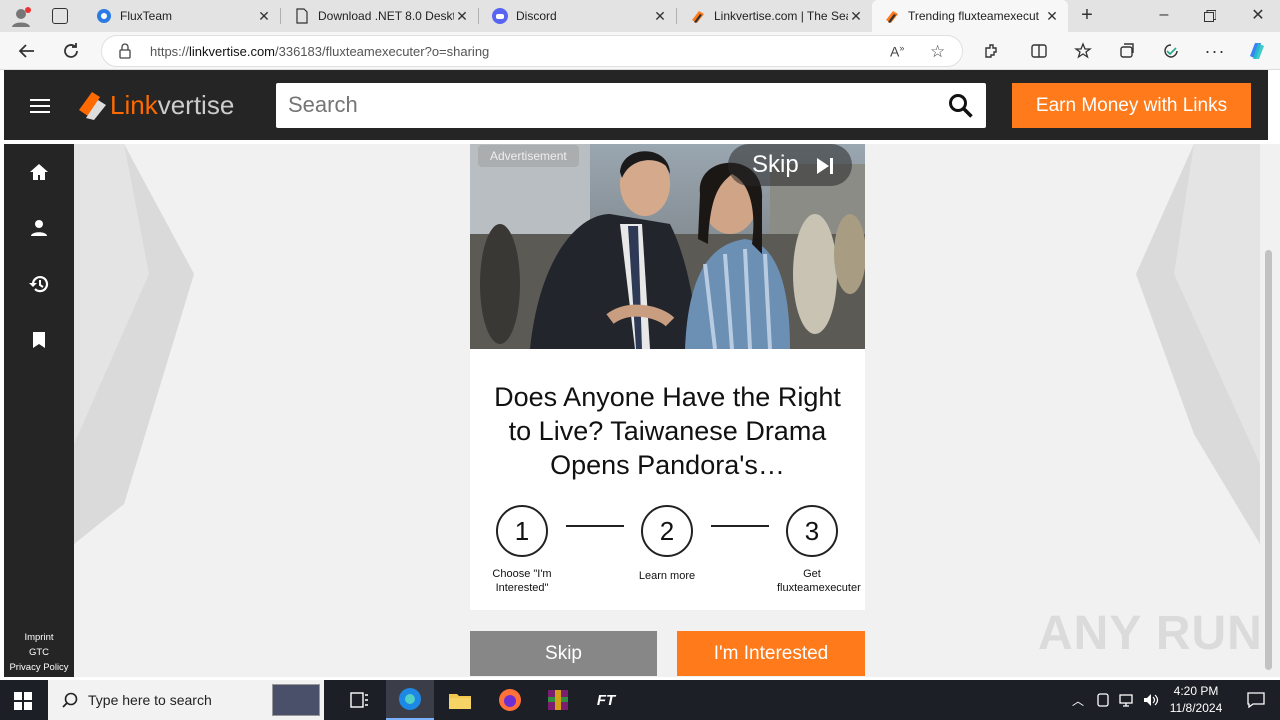  What do you see at coordinates (71, 51) in the screenshot?
I see `refresh-button` at bounding box center [71, 51].